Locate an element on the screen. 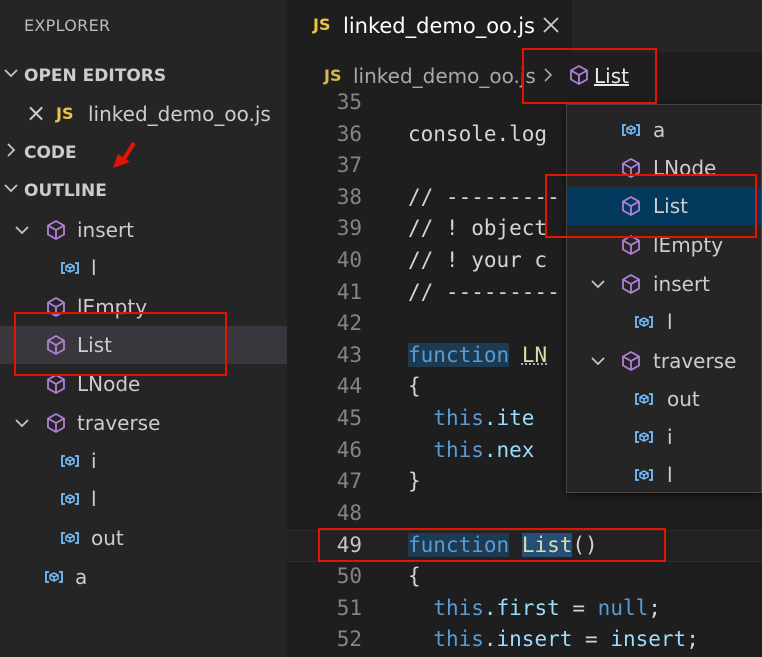  dropdown-item-out: out is located at coordinates (664, 399).